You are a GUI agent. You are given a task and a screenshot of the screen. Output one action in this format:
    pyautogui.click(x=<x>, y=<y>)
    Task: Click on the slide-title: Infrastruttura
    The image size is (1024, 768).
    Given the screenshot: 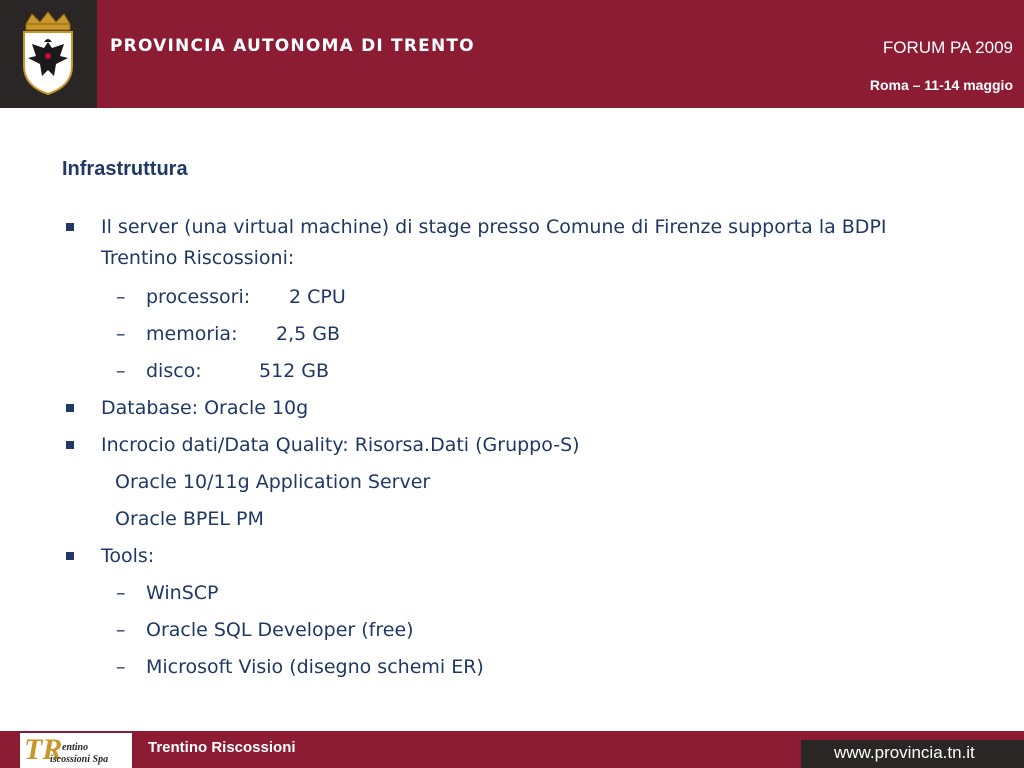 What is the action you would take?
    pyautogui.click(x=125, y=169)
    